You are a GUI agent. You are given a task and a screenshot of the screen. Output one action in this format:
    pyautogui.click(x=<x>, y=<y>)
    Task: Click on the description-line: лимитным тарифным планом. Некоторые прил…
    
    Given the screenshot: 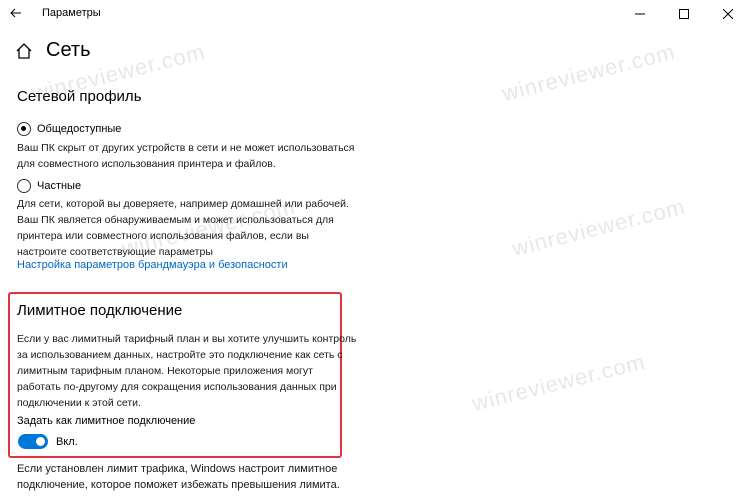 What is the action you would take?
    pyautogui.click(x=165, y=371)
    